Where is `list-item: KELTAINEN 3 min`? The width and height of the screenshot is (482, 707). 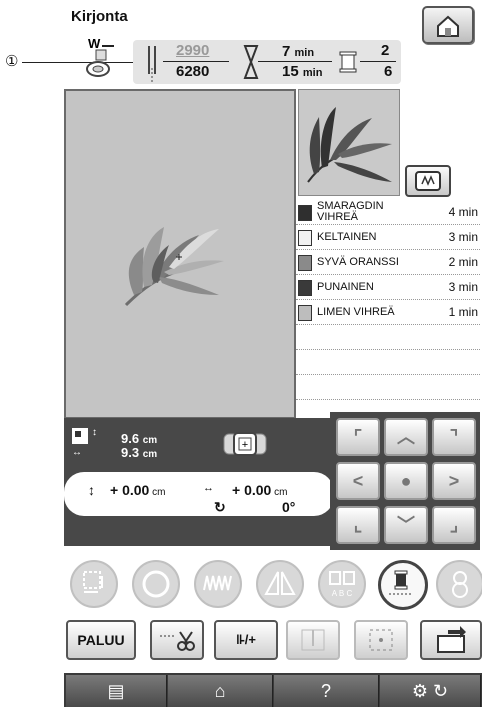 list-item: KELTAINEN 3 min is located at coordinates (388, 237).